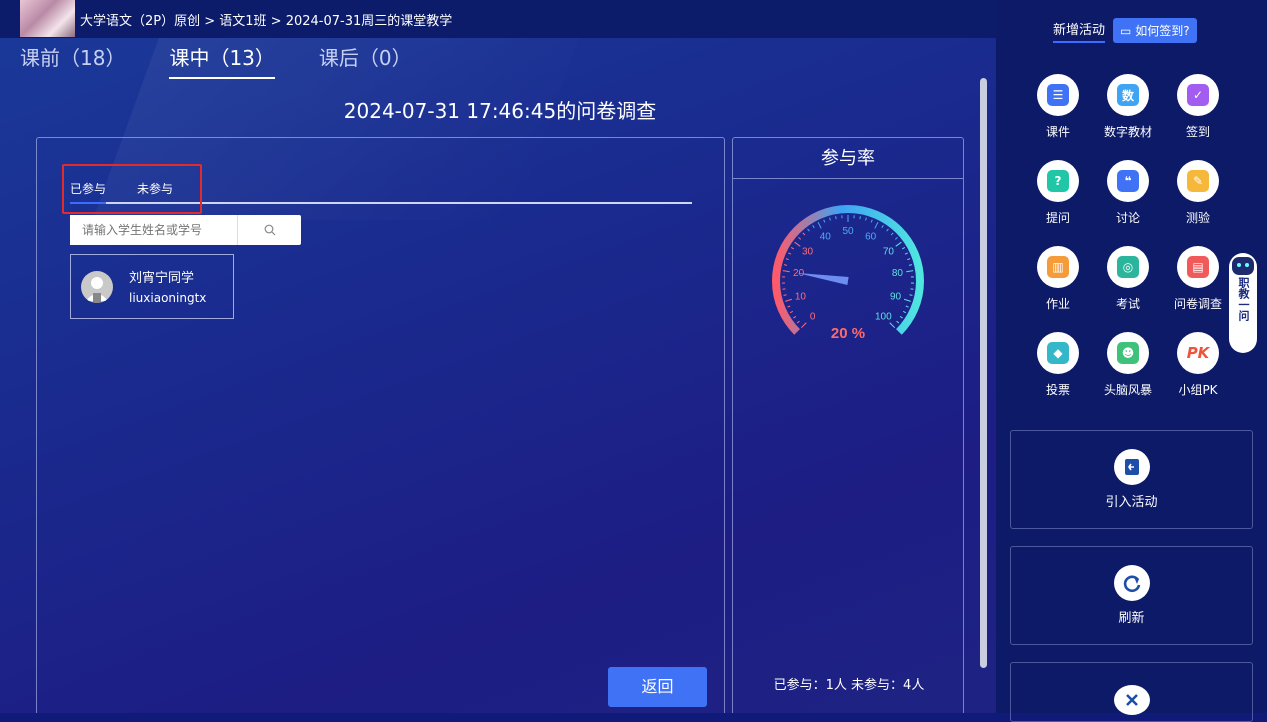 This screenshot has width=1267, height=722. What do you see at coordinates (1198, 181) in the screenshot?
I see `quiz-icon: ✎` at bounding box center [1198, 181].